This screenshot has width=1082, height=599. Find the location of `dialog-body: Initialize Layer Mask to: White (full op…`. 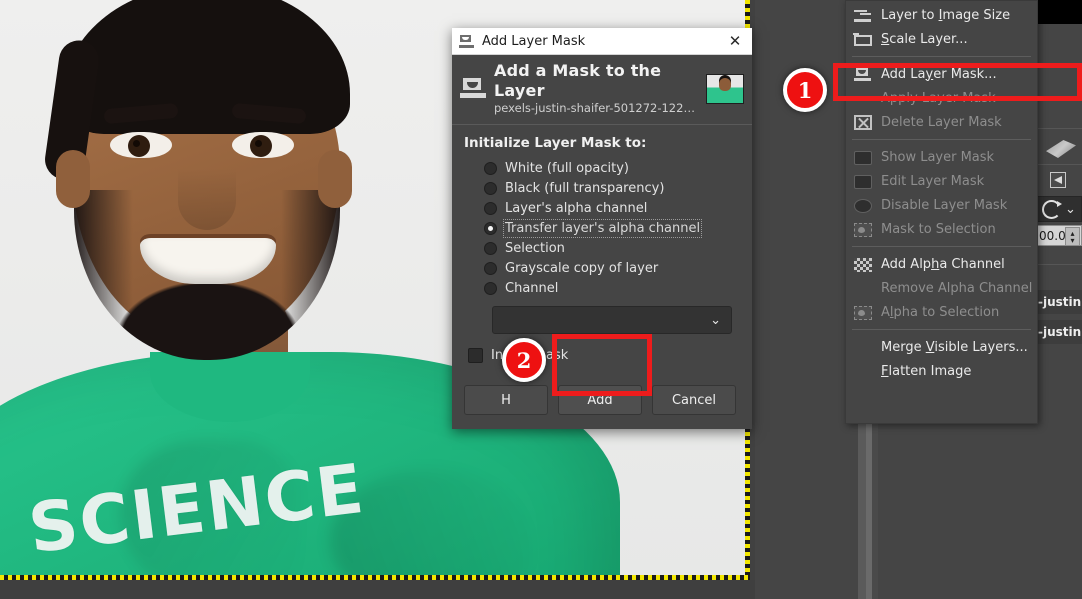

dialog-body: Initialize Layer Mask to: White (full op… is located at coordinates (602, 248).